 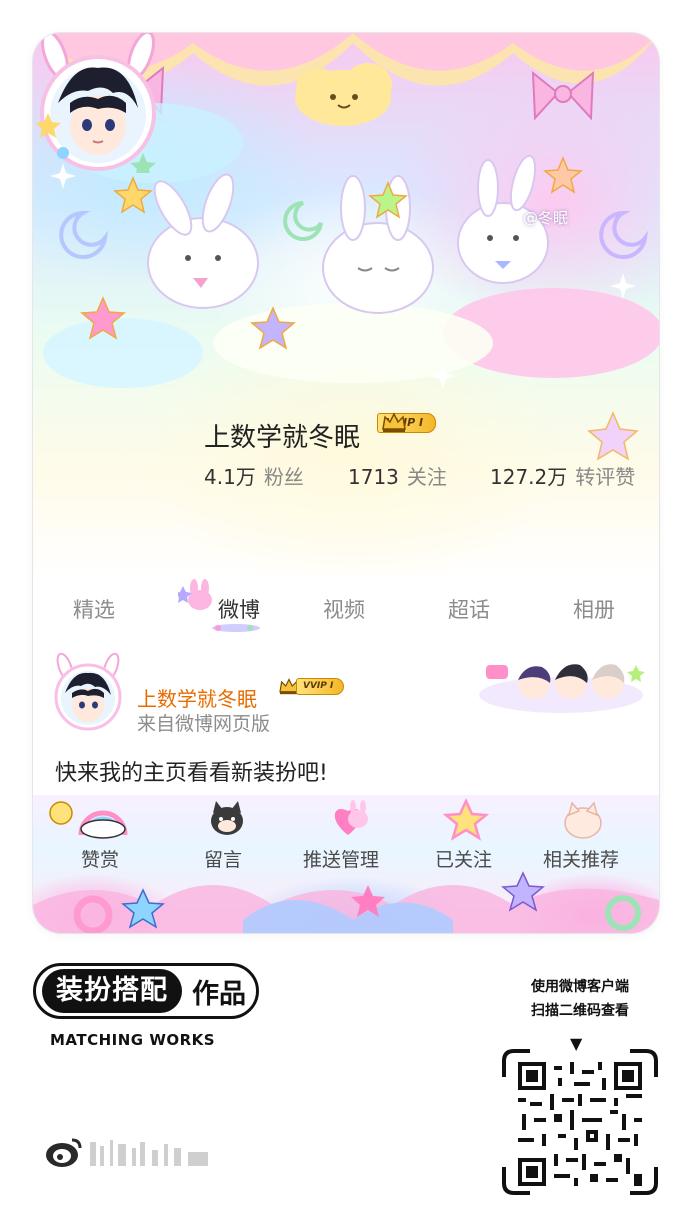 I want to click on cat-face-icon, so click(x=227, y=818).